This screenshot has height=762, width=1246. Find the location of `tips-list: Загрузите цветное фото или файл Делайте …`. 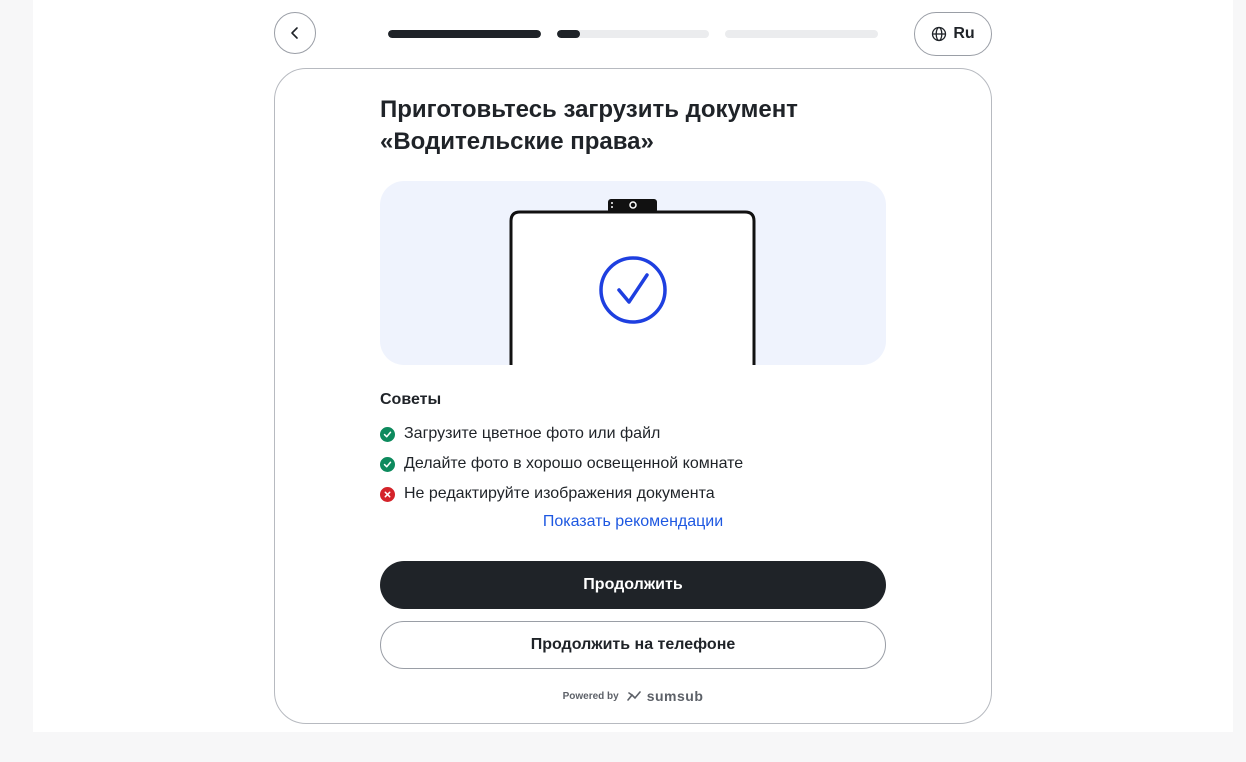

tips-list: Загрузите цветное фото или файл Делайте … is located at coordinates (561, 464).